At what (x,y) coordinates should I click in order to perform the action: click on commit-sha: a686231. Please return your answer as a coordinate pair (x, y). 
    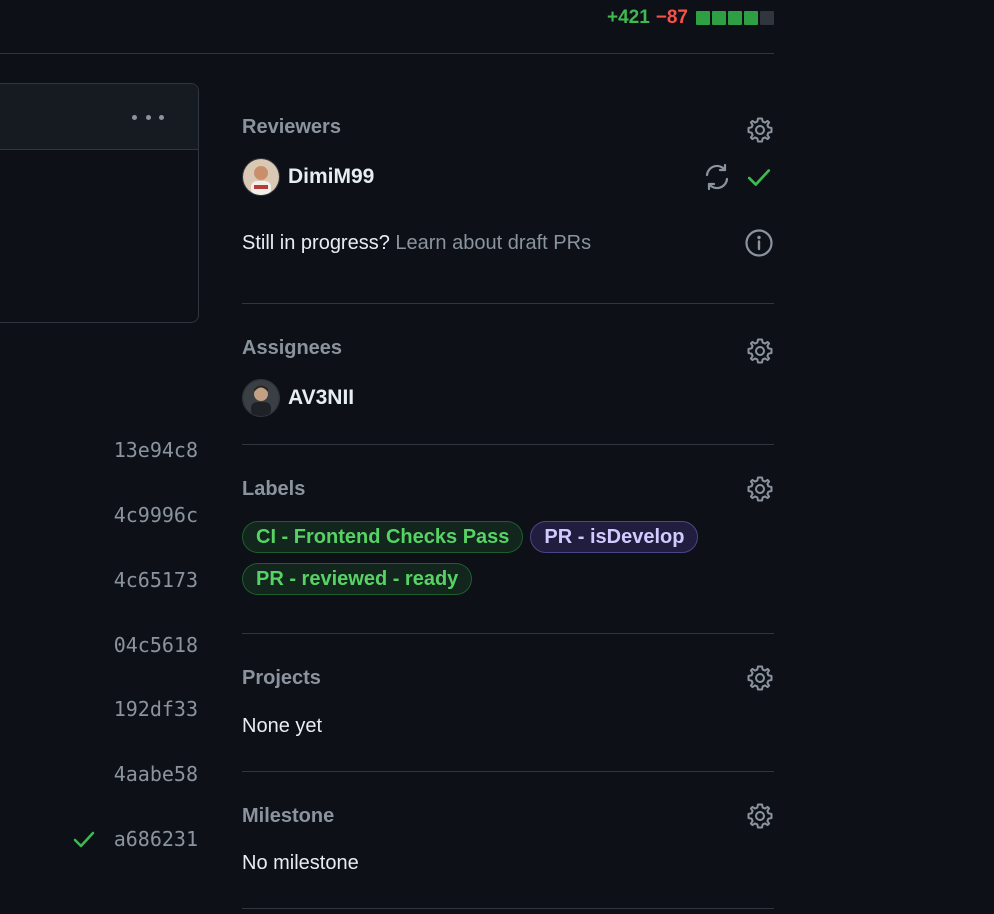
    Looking at the image, I should click on (156, 839).